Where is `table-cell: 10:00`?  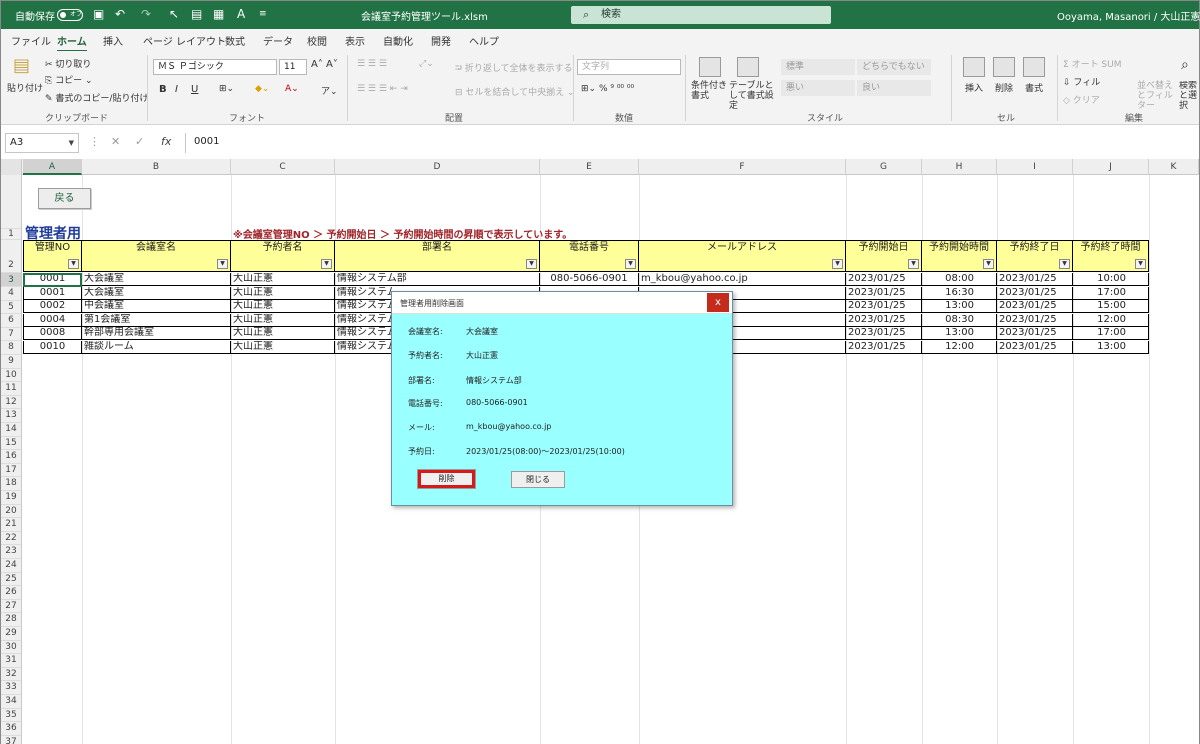
table-cell: 10:00 is located at coordinates (1111, 279).